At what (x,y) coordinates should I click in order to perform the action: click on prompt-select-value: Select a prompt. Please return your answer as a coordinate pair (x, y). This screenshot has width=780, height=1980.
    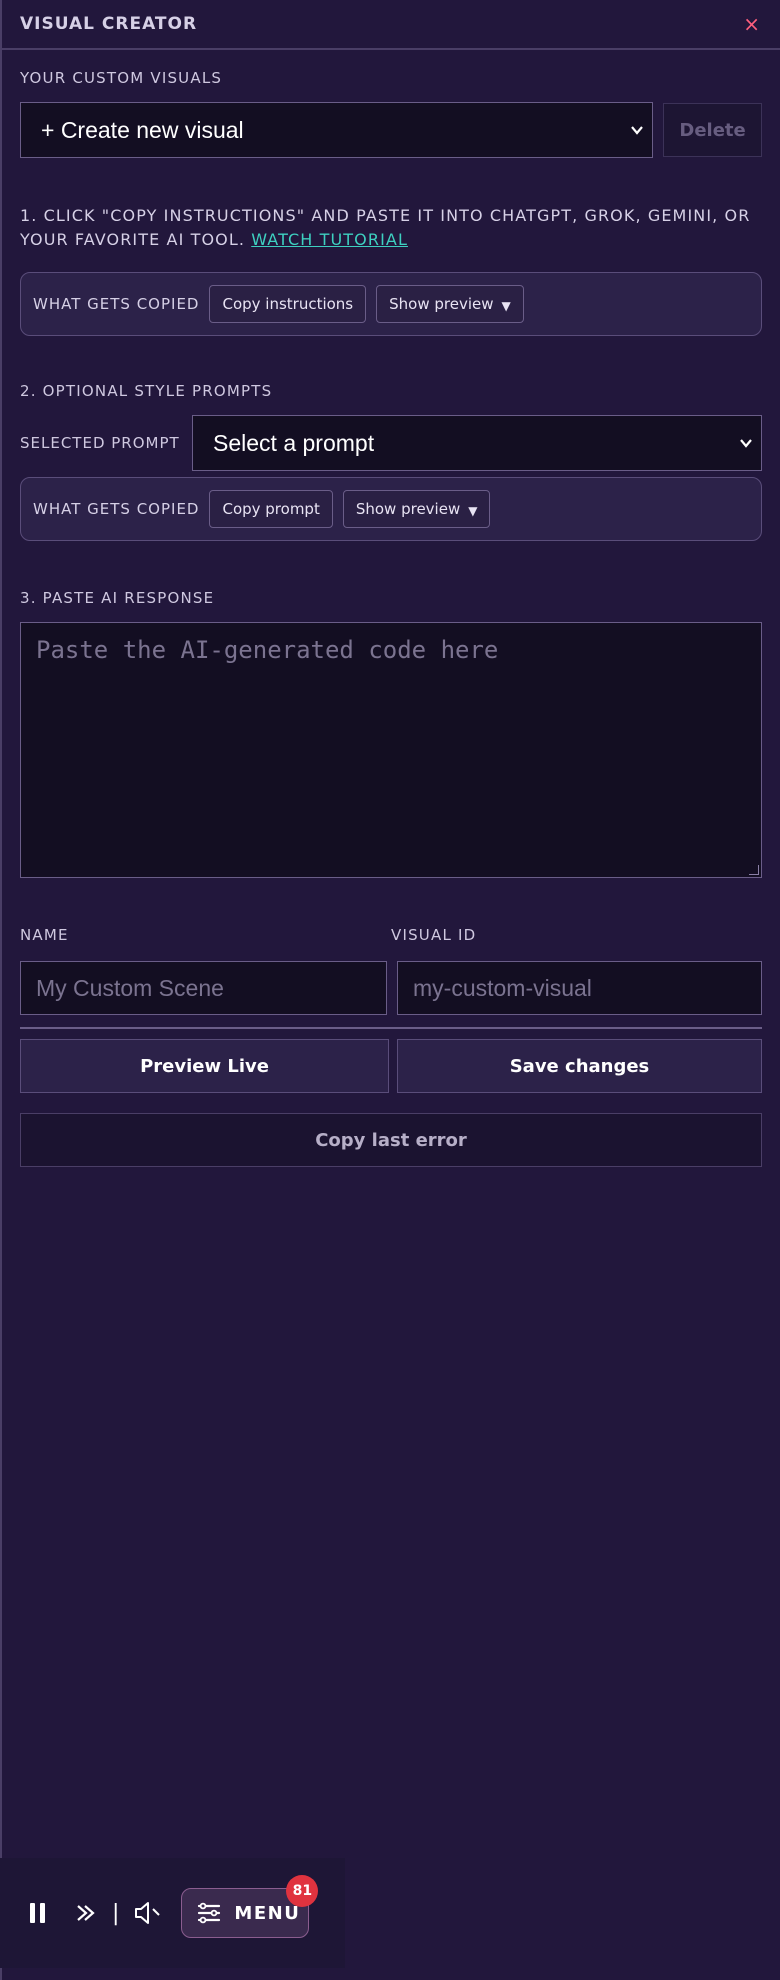
    Looking at the image, I should click on (294, 442).